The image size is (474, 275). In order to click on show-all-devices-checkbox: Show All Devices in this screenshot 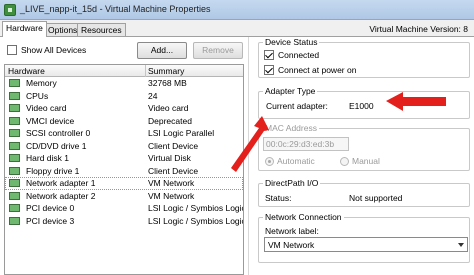, I will do `click(46, 50)`.